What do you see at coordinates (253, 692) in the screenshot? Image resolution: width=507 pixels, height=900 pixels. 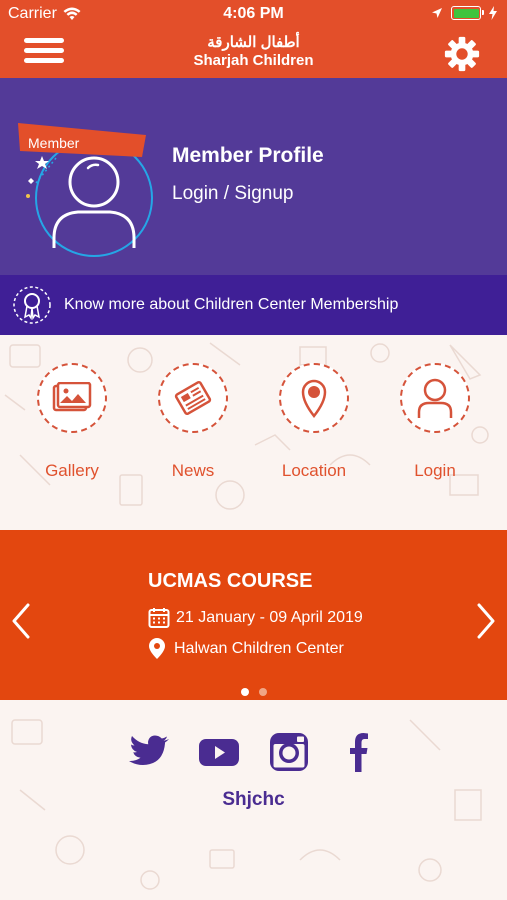 I see `page-indicator` at bounding box center [253, 692].